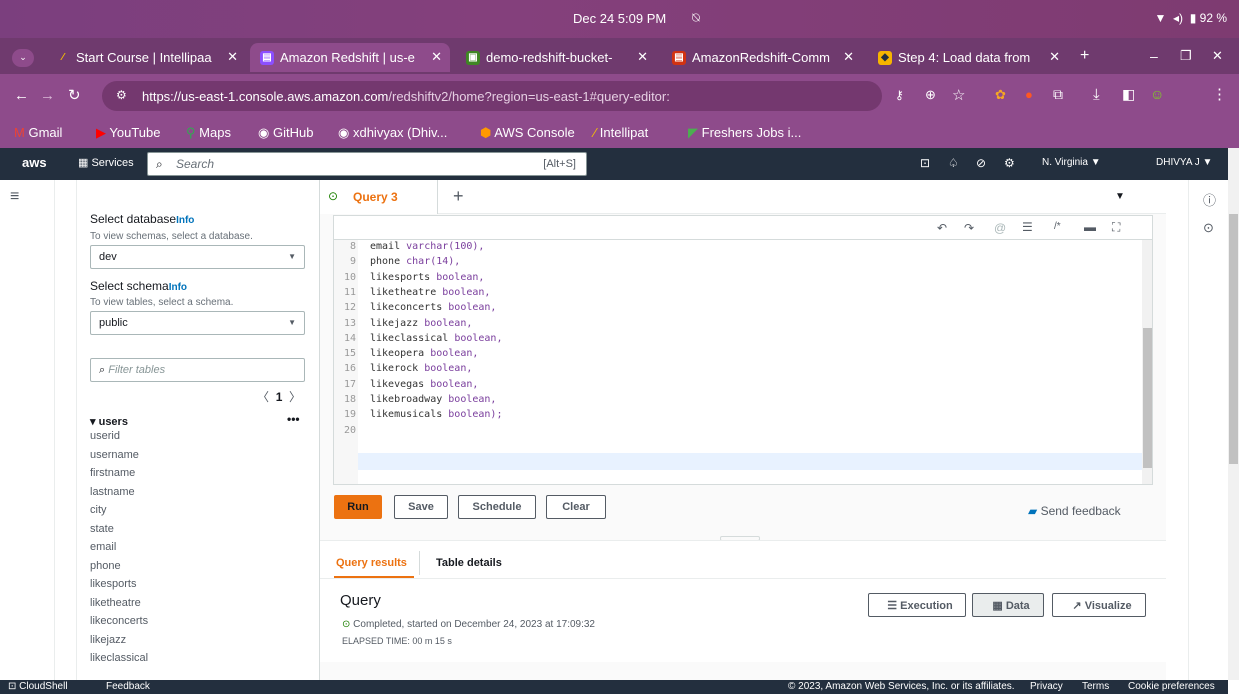 The height and width of the screenshot is (694, 1239). Describe the element at coordinates (279, 397) in the screenshot. I see `current-page: 1` at that location.